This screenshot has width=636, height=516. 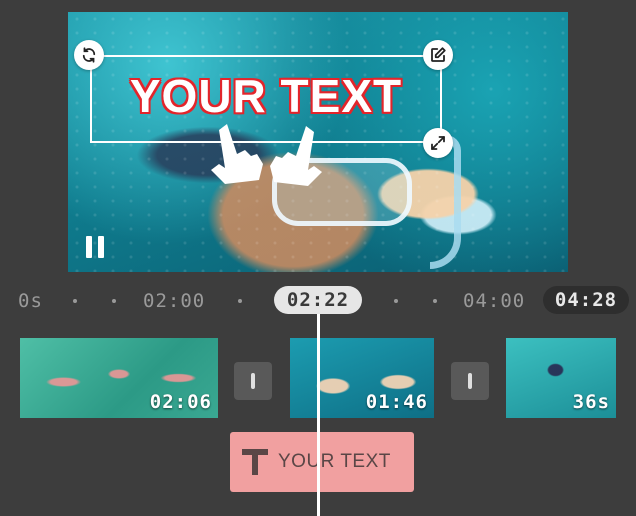 I want to click on text-overlay-box: YOUR TEXT, so click(x=266, y=99).